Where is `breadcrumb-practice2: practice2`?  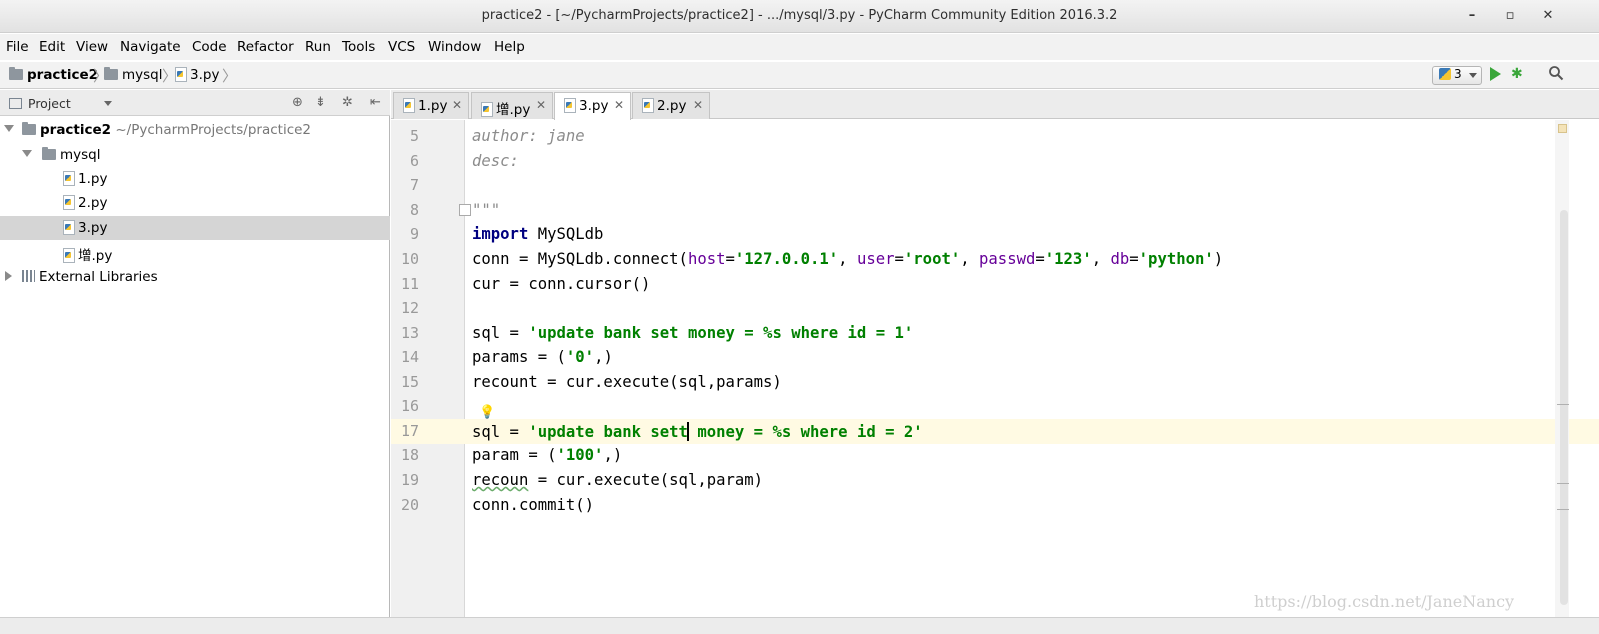 breadcrumb-practice2: practice2 is located at coordinates (53, 75).